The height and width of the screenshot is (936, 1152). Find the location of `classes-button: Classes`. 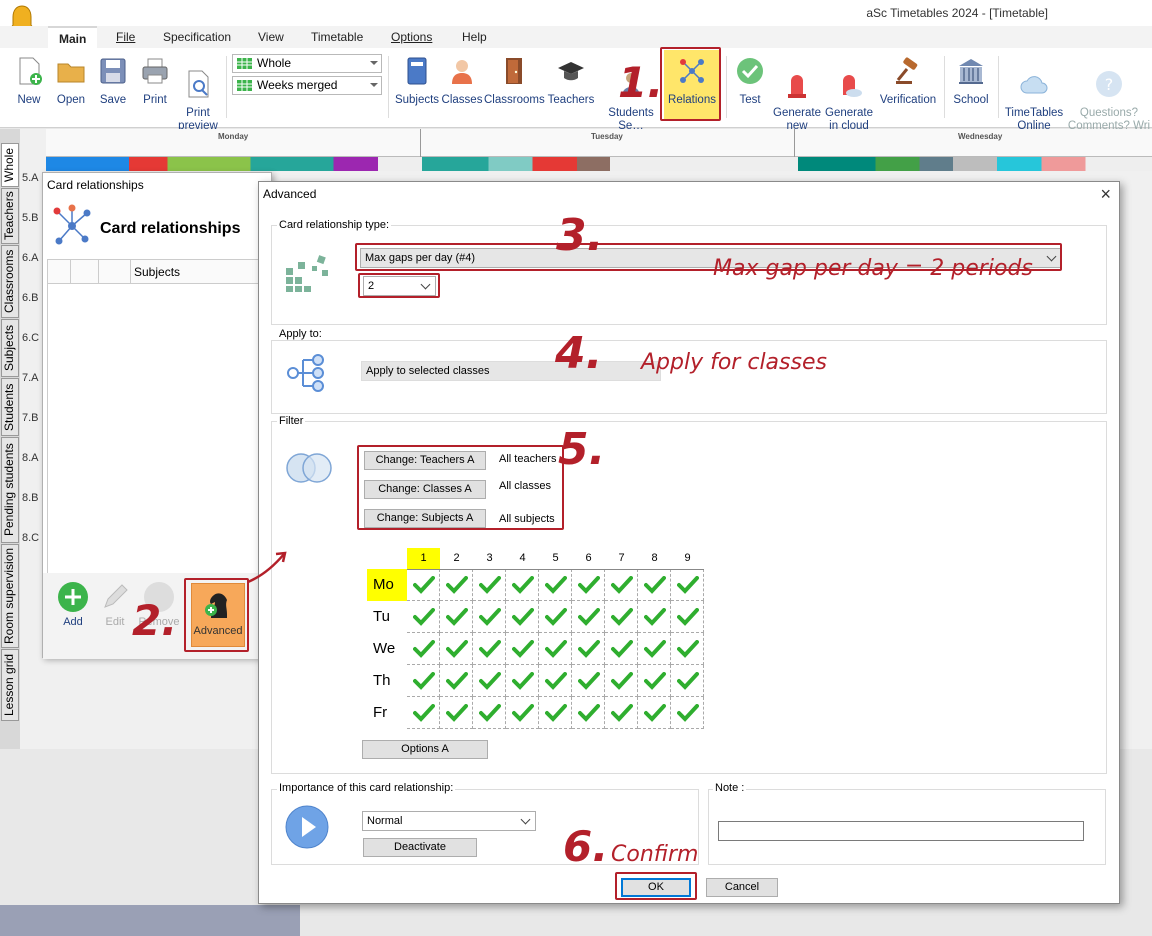

classes-button: Classes is located at coordinates (462, 81).